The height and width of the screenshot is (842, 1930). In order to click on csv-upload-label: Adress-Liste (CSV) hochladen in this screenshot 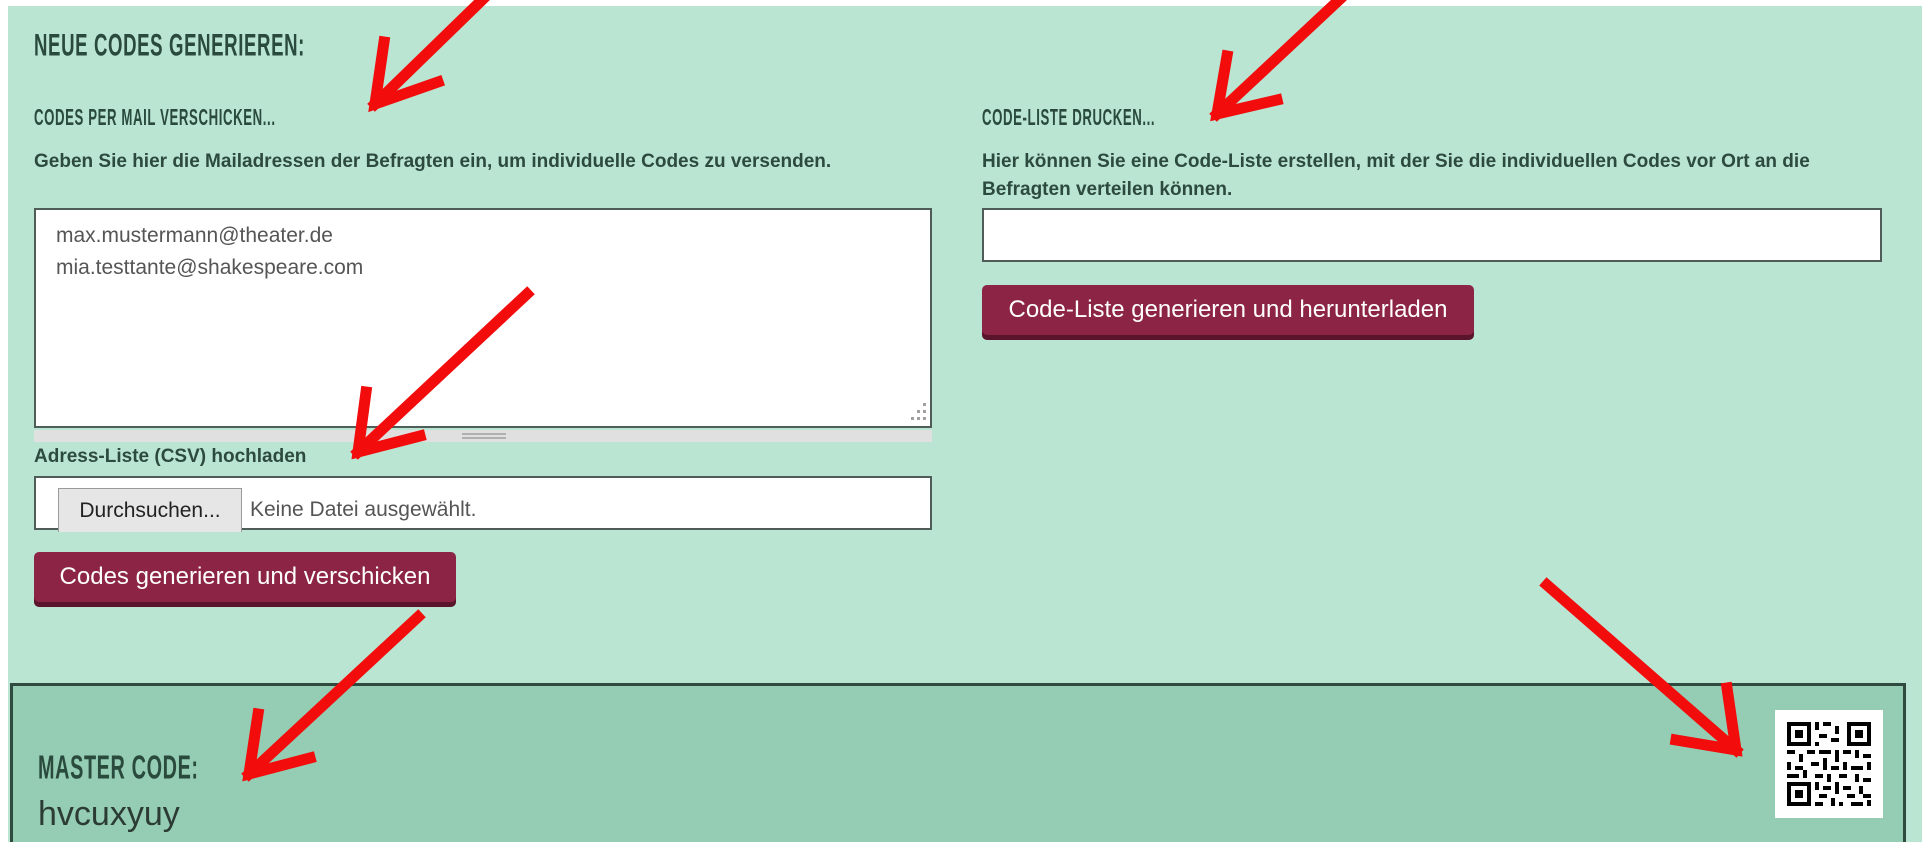, I will do `click(170, 456)`.